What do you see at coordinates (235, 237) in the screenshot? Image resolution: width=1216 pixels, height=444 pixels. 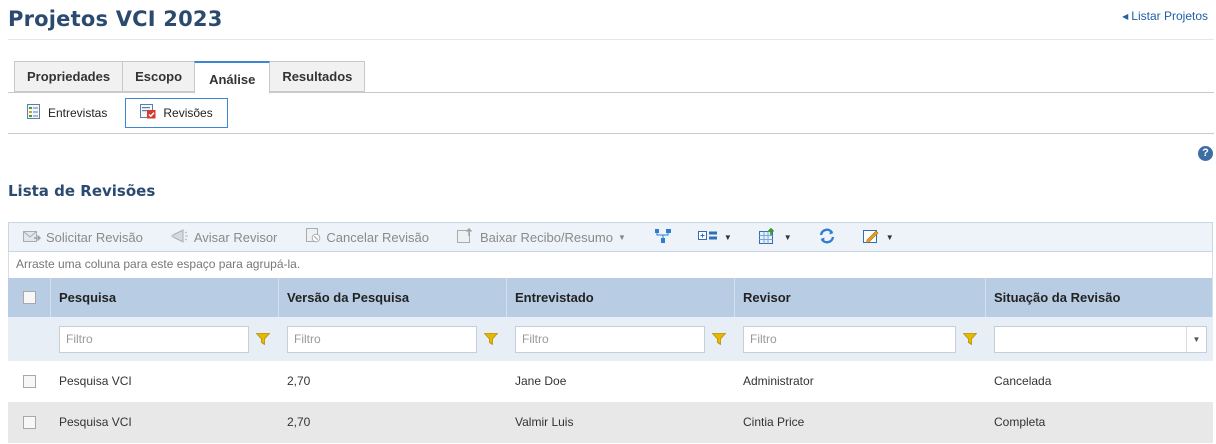 I see `notify-reviewer-label: Avisar Revisor` at bounding box center [235, 237].